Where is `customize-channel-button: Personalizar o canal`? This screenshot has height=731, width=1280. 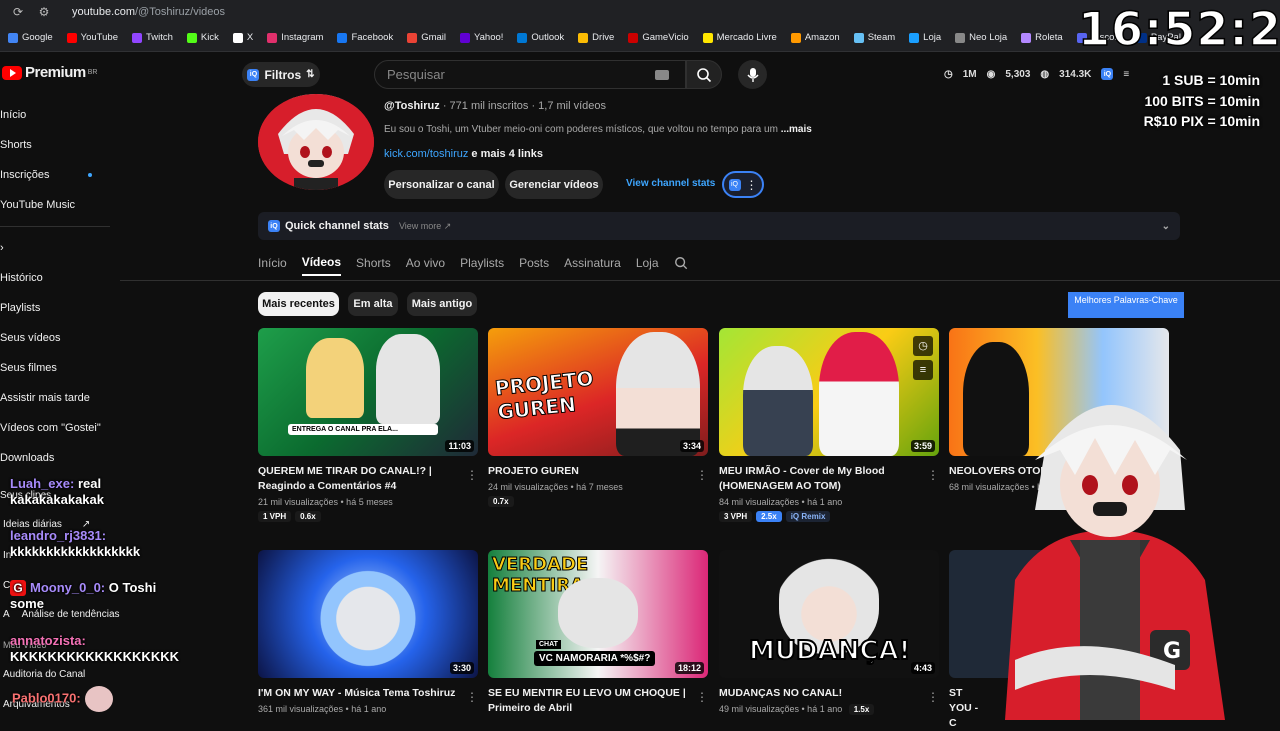 customize-channel-button: Personalizar o canal is located at coordinates (441, 184).